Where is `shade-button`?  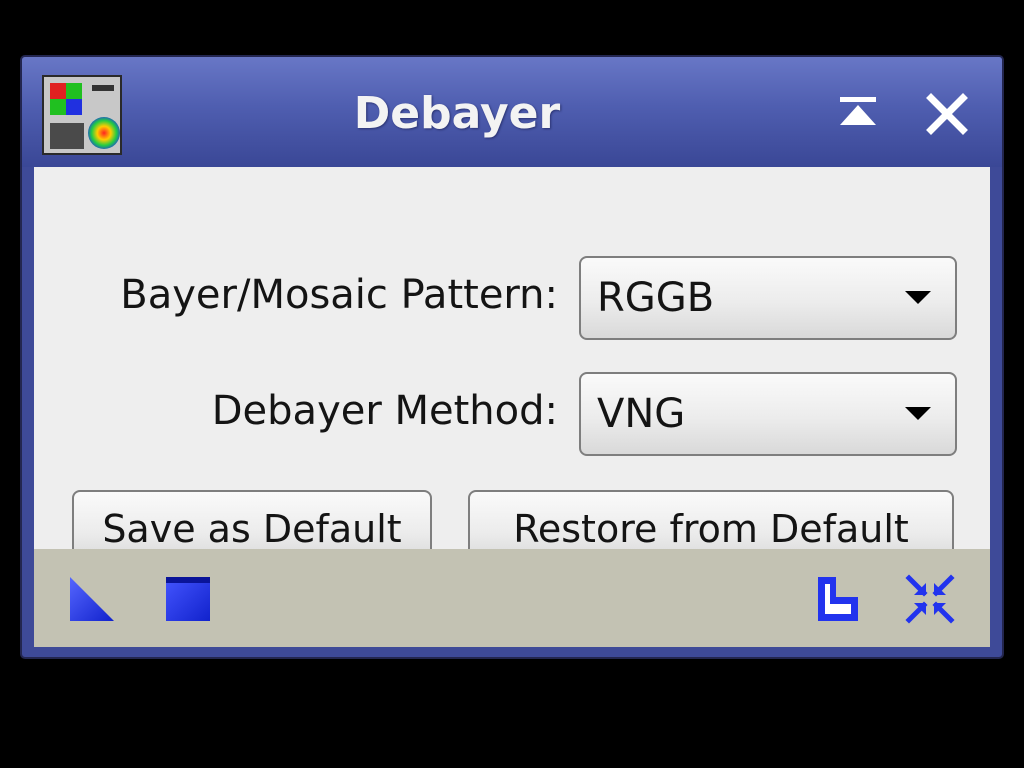 shade-button is located at coordinates (858, 114).